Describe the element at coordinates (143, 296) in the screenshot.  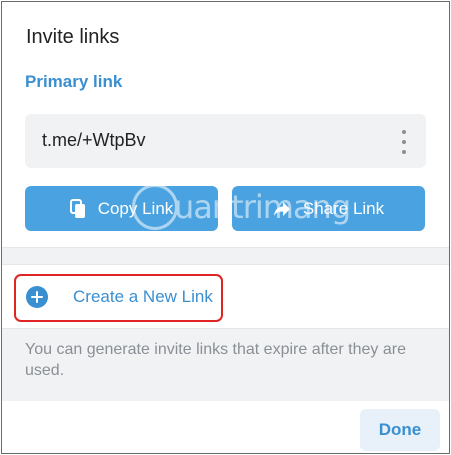
I see `create-new-link-label: Create a New Link` at that location.